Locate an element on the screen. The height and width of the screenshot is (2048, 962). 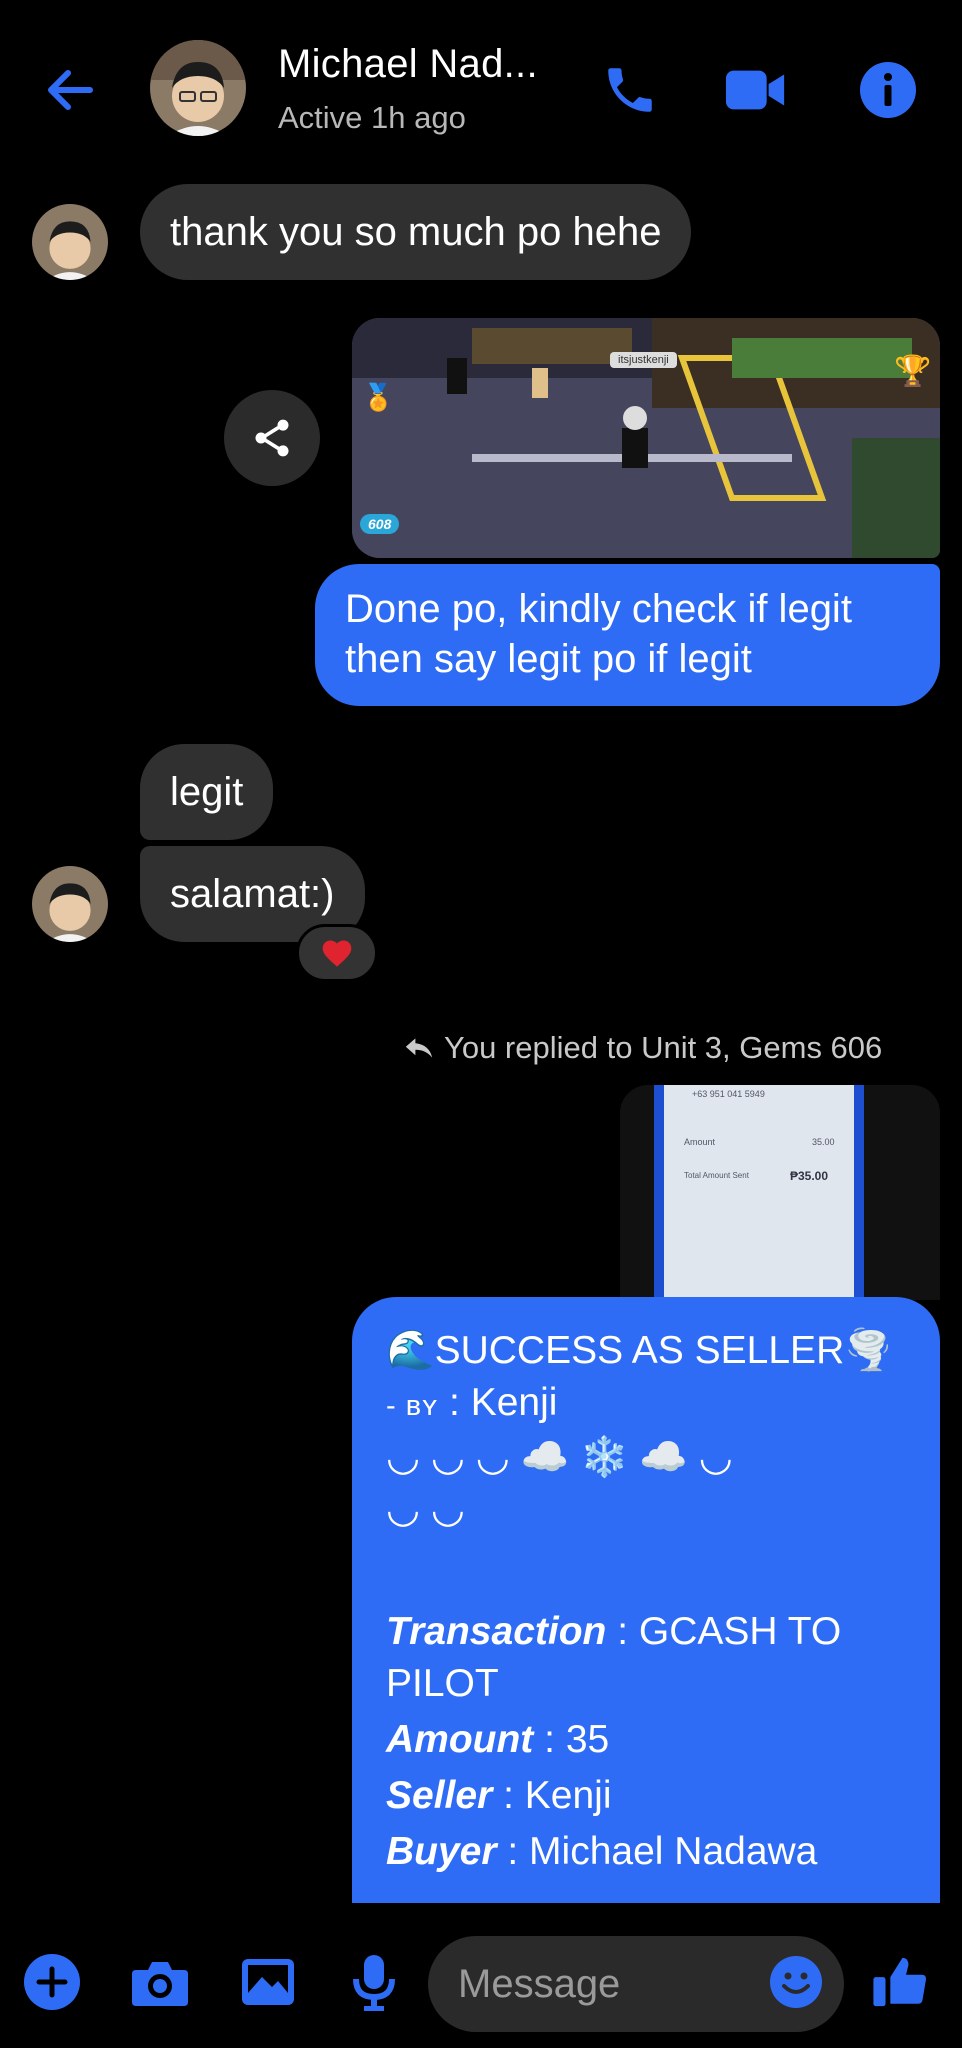
reply-text: You replied to Unit 3, Gems 606 is located at coordinates (663, 1047).